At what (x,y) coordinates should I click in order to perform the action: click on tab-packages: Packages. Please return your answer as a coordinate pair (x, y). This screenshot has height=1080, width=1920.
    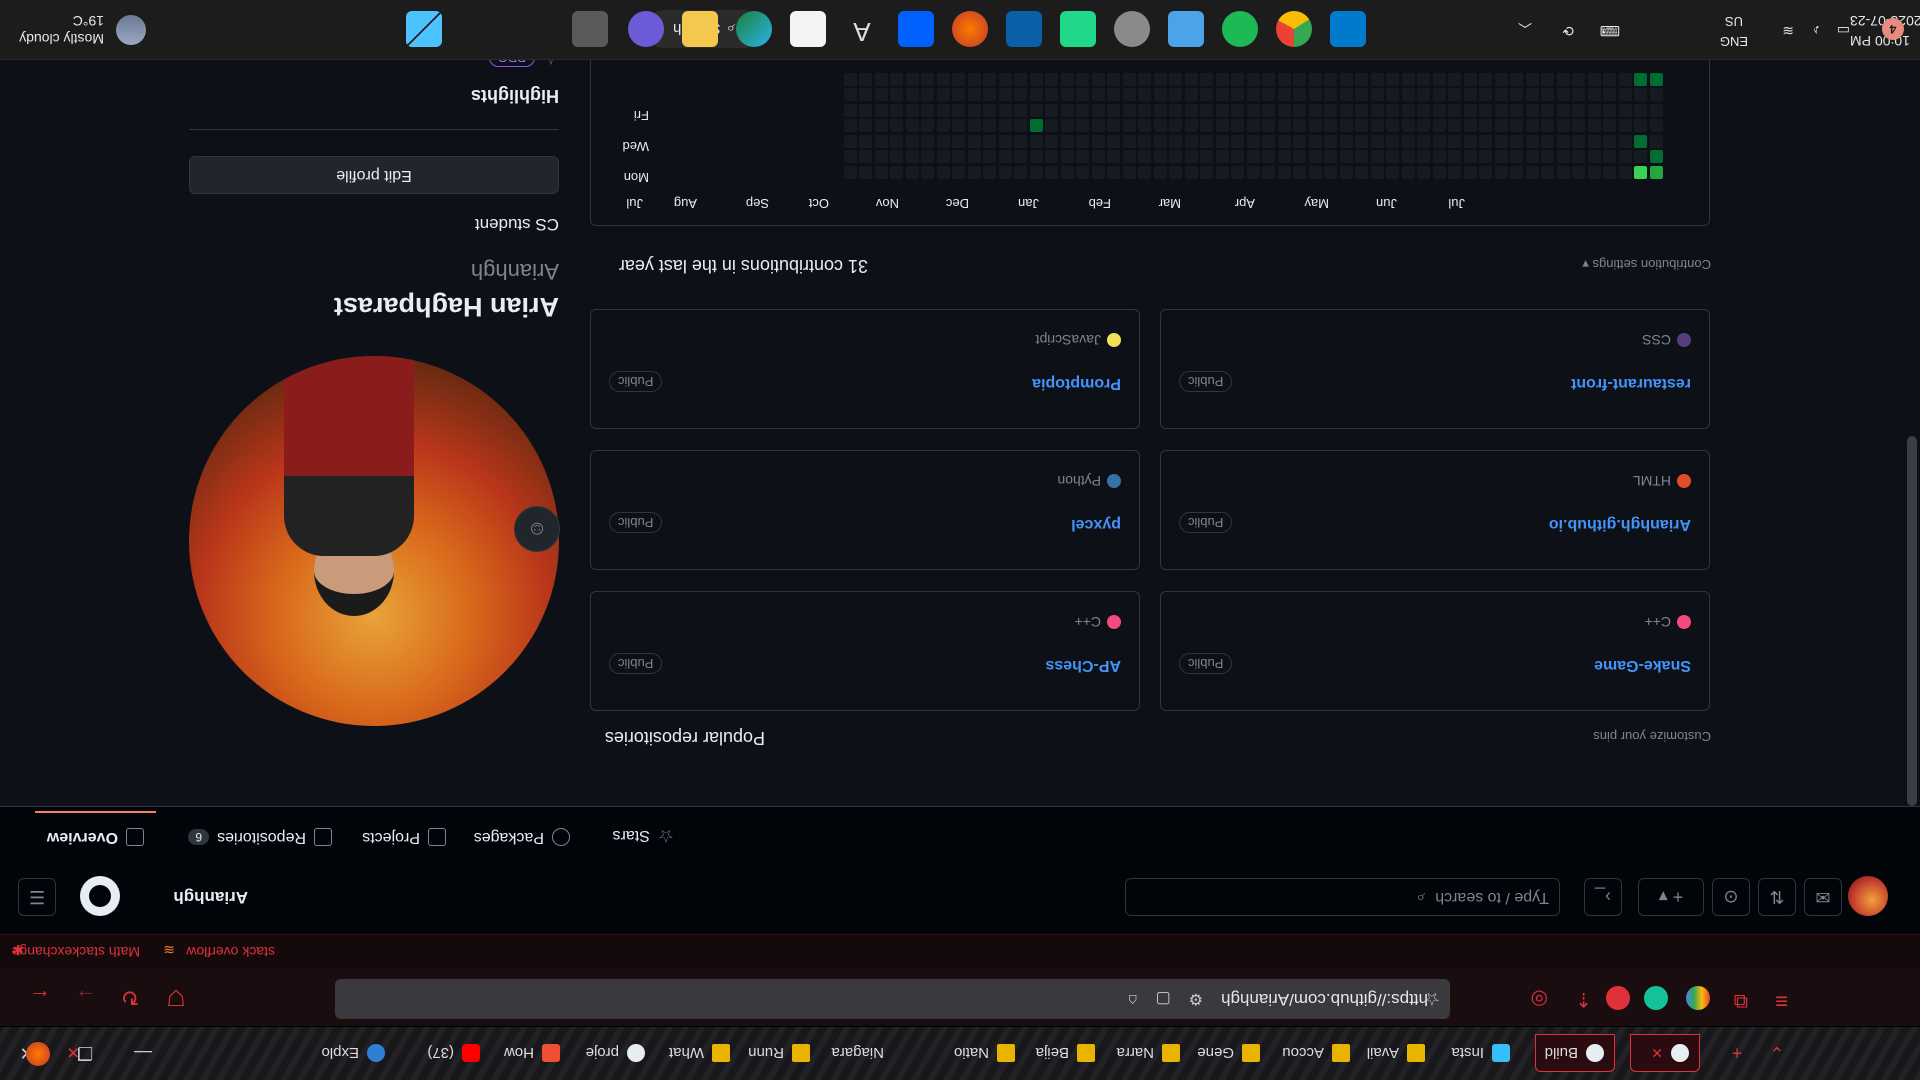
    Looking at the image, I should click on (522, 837).